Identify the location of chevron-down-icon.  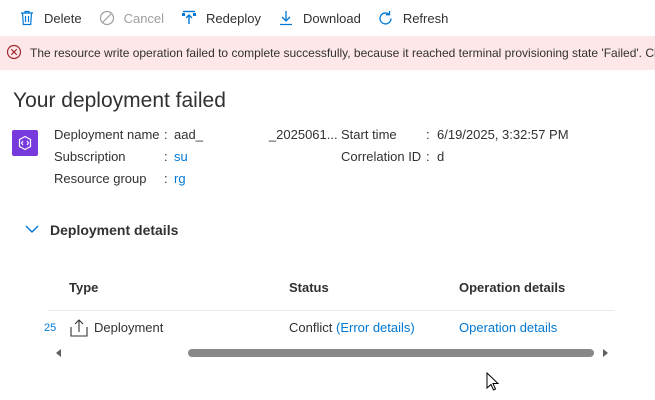
(33, 230).